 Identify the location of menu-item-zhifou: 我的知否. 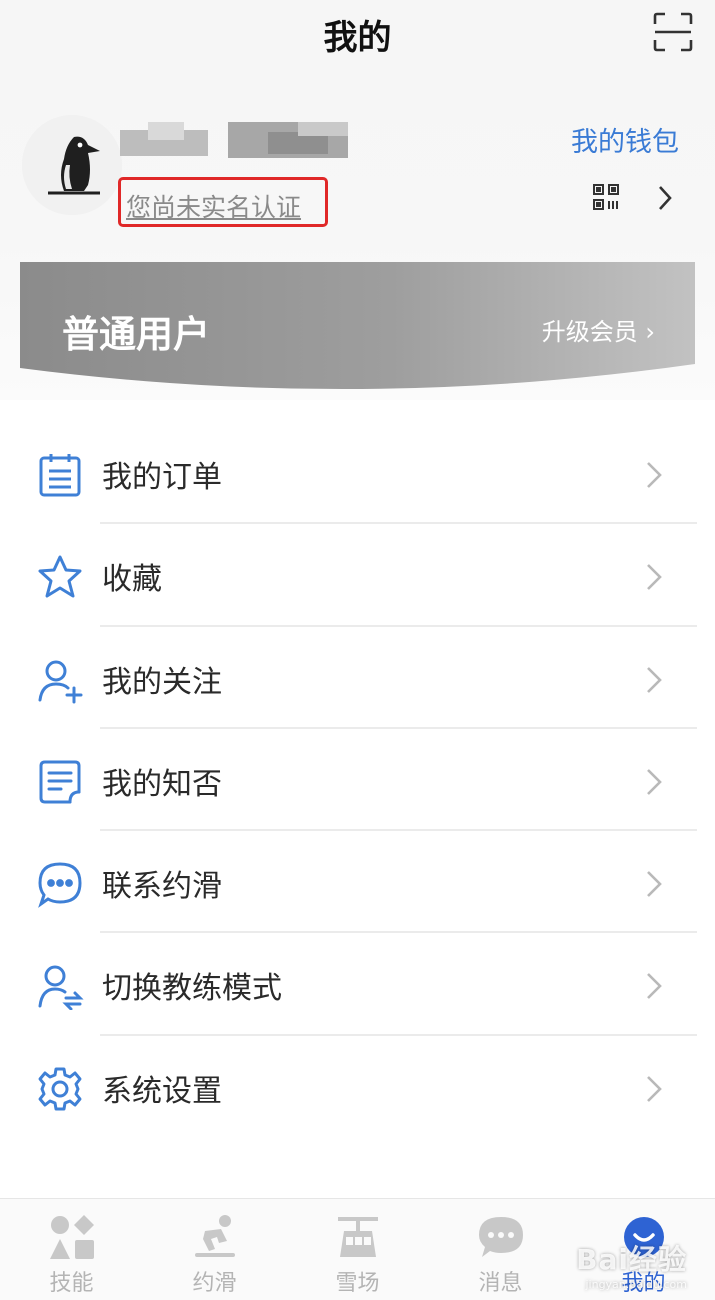
(357, 780).